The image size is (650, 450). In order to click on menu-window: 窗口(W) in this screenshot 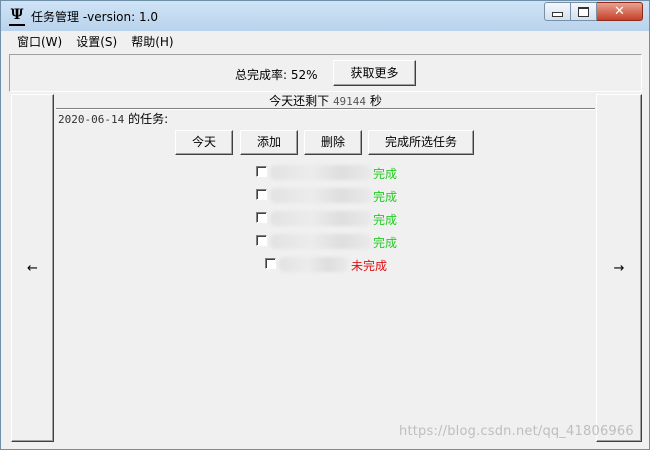, I will do `click(39, 41)`.